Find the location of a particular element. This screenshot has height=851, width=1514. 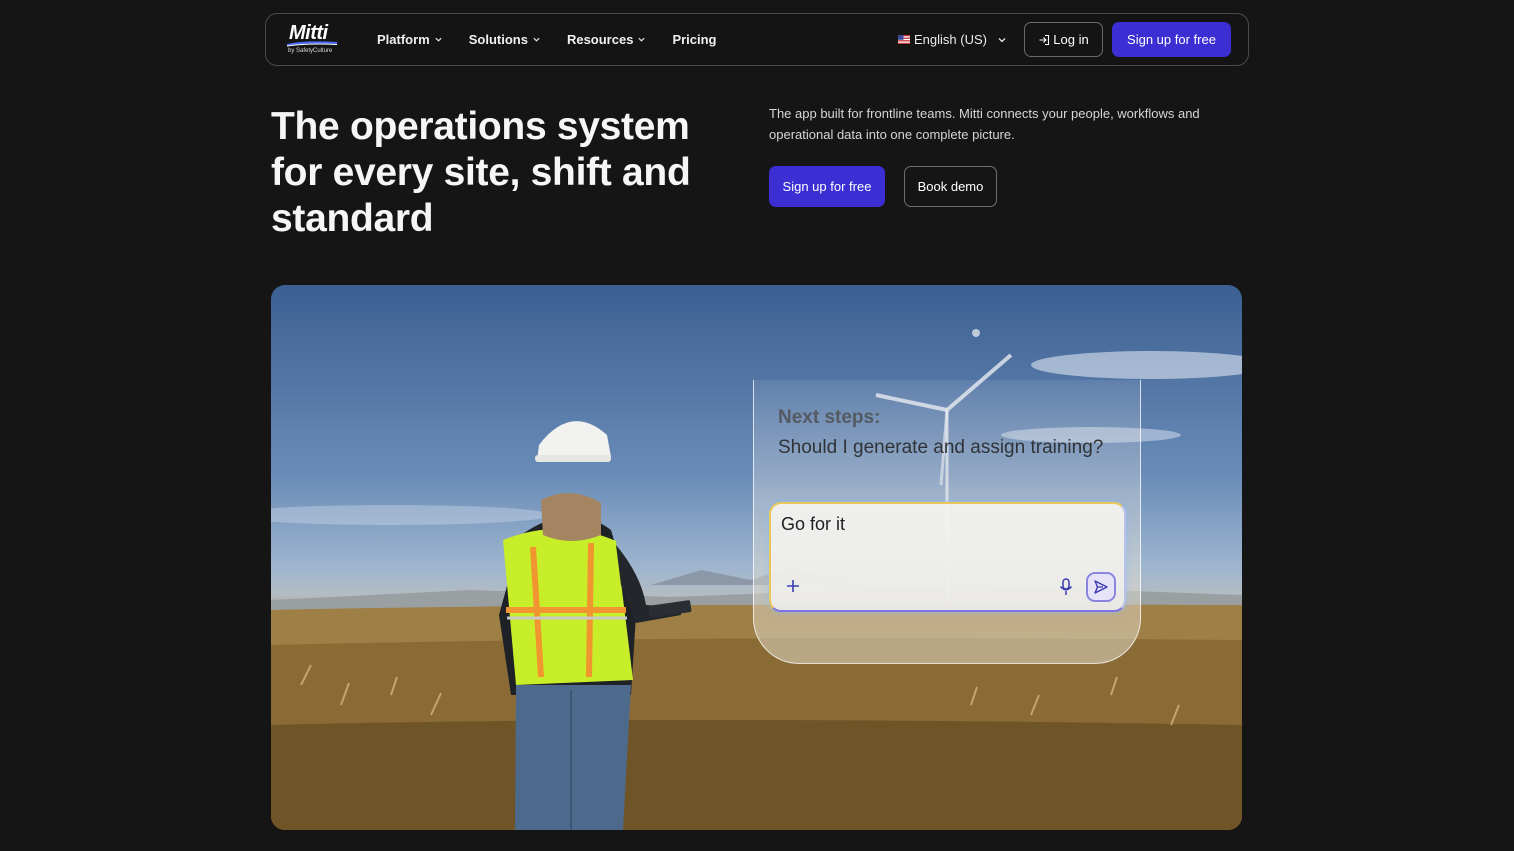

nav-item-resources: Resources is located at coordinates (606, 39).